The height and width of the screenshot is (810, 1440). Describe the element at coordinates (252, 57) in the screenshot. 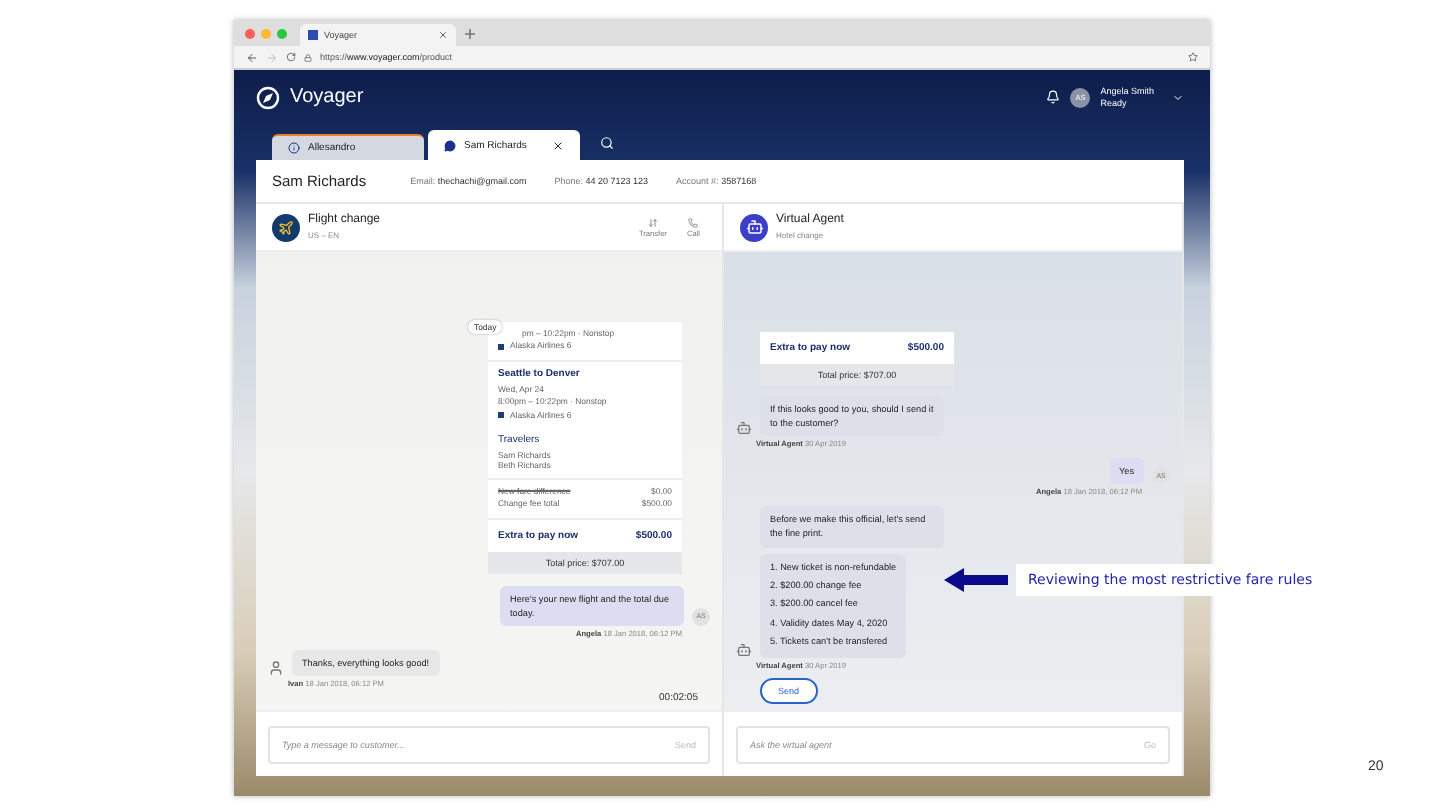

I see `back-icon` at that location.